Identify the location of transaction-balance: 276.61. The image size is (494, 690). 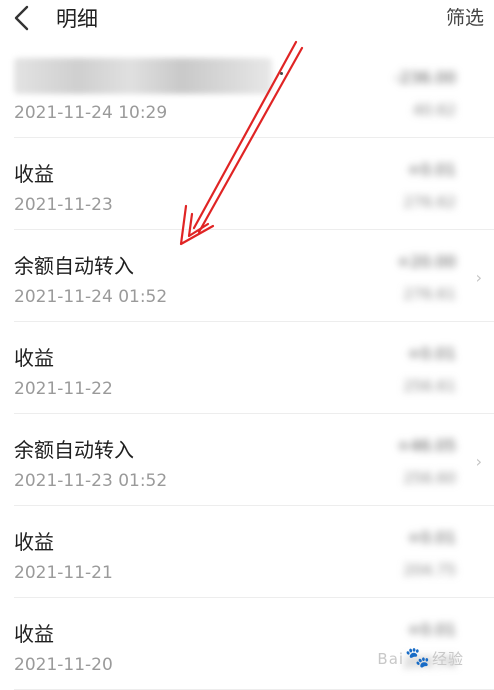
(430, 294).